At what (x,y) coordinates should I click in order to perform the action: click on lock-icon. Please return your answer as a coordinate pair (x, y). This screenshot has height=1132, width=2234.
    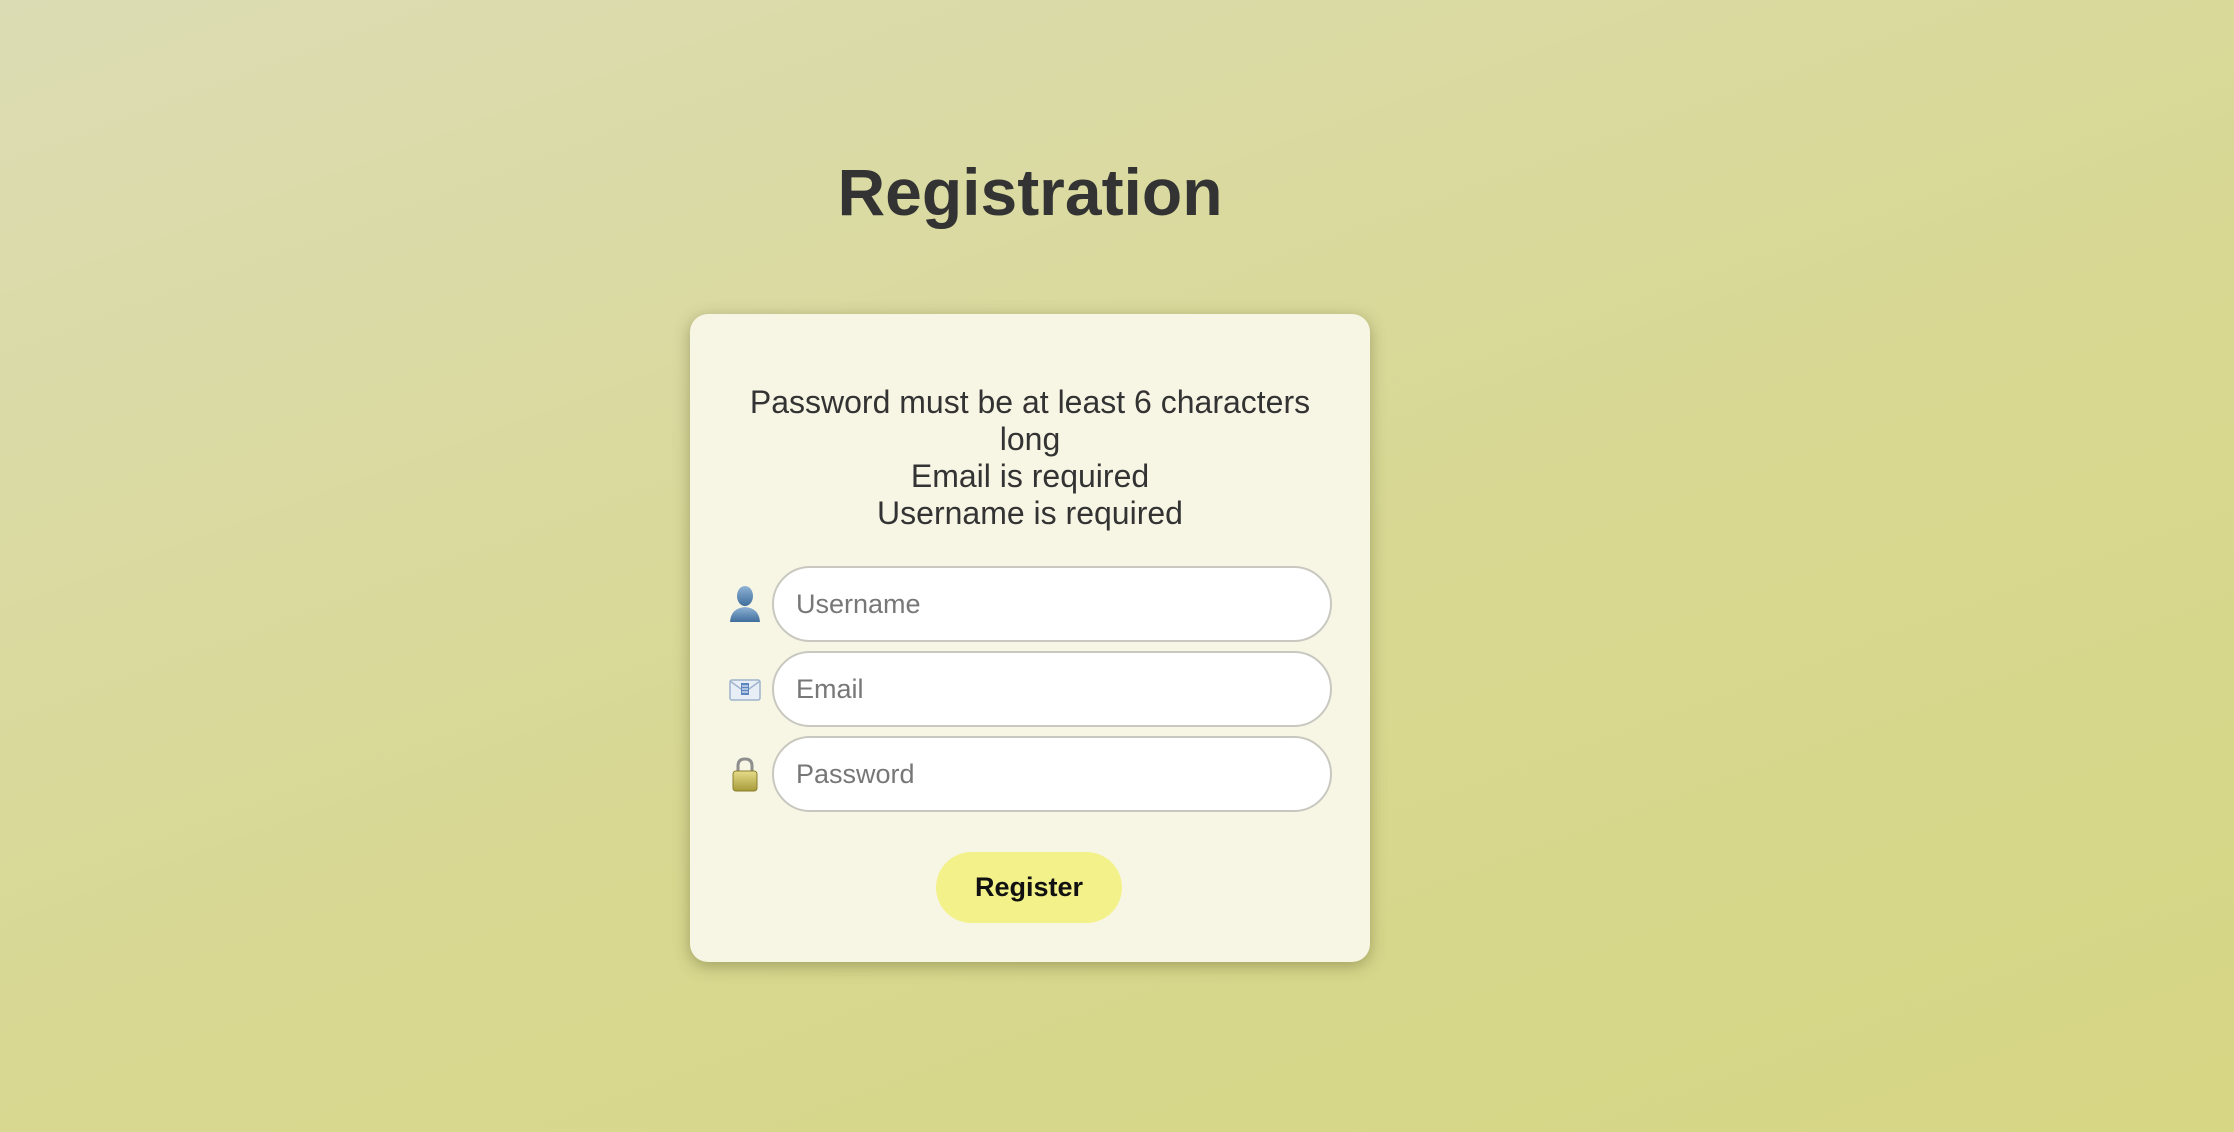
    Looking at the image, I should click on (745, 774).